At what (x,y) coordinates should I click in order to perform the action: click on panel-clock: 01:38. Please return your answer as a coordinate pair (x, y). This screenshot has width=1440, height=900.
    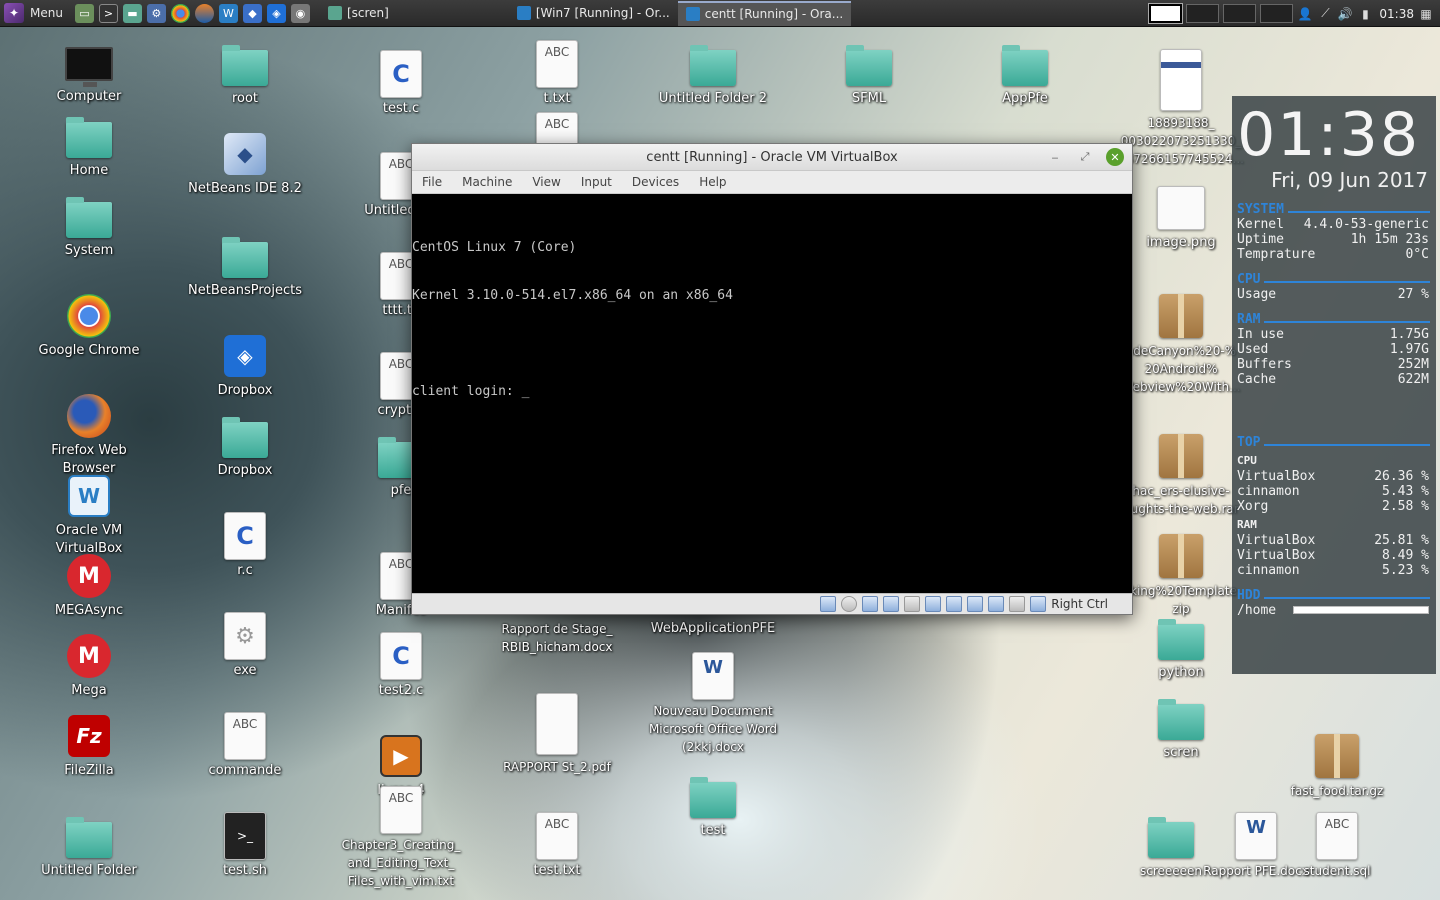
    Looking at the image, I should click on (1396, 14).